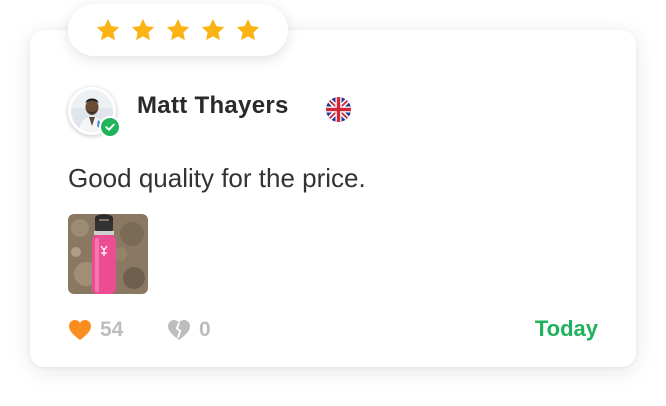 The height and width of the screenshot is (406, 666). I want to click on reviewer-name: Matt Thayers, so click(213, 106).